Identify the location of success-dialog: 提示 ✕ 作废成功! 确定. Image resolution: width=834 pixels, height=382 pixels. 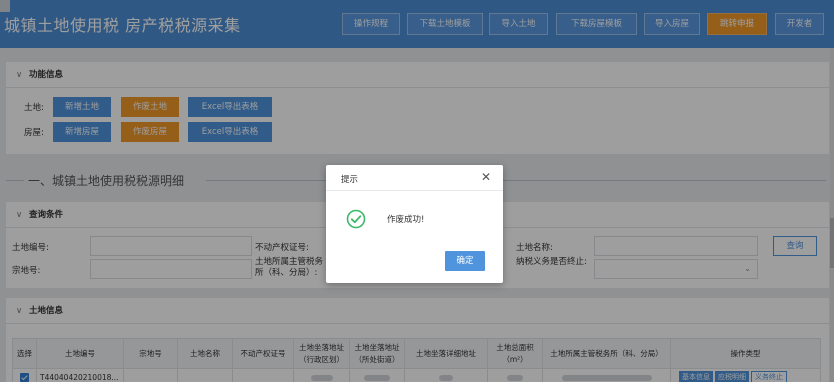
(414, 224).